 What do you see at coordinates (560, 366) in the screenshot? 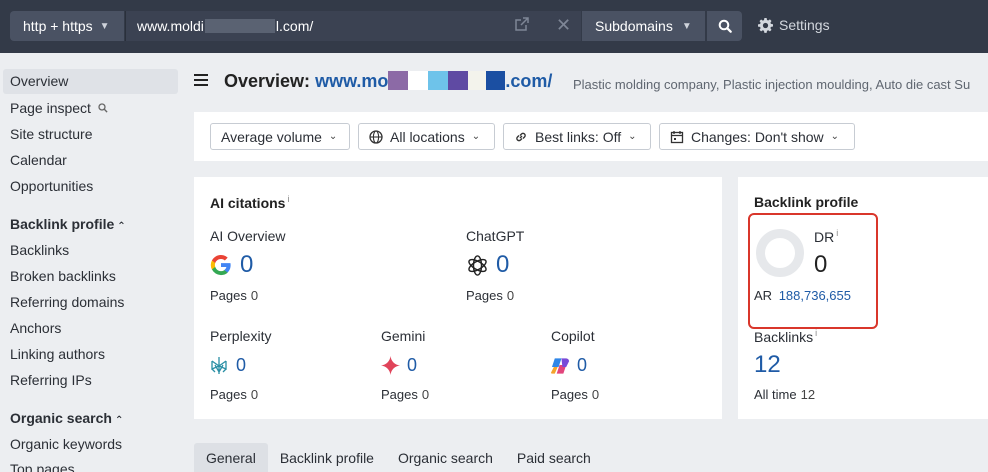
I see `copilot-icon` at bounding box center [560, 366].